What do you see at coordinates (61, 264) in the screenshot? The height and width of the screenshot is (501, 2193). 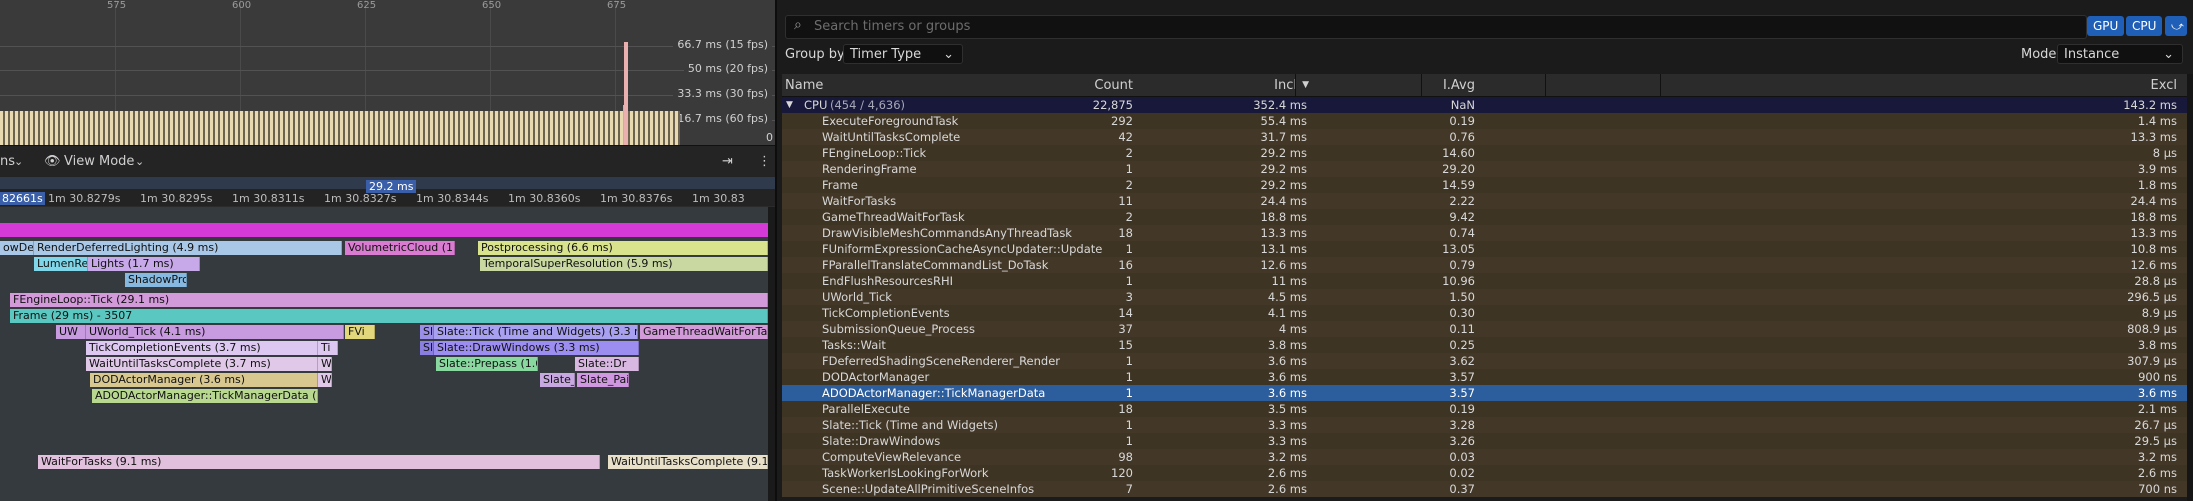 I see `timing-event: LumenRef` at bounding box center [61, 264].